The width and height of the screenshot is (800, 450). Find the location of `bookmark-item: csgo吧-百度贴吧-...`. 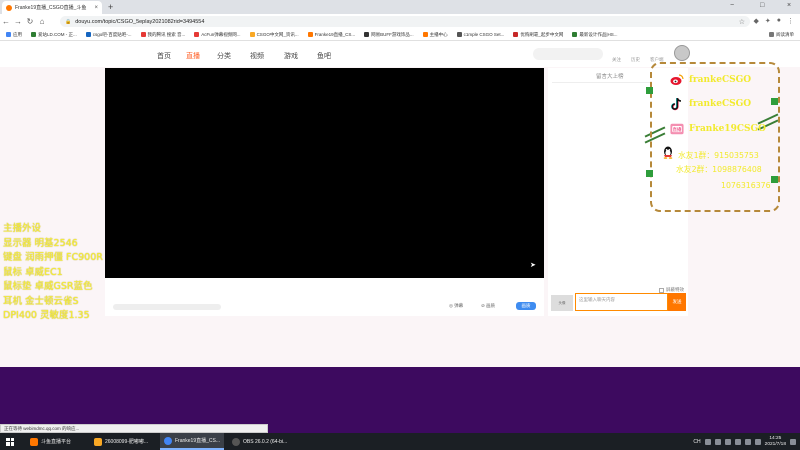

bookmark-item: csgo吧-百度贴吧-... is located at coordinates (108, 35).